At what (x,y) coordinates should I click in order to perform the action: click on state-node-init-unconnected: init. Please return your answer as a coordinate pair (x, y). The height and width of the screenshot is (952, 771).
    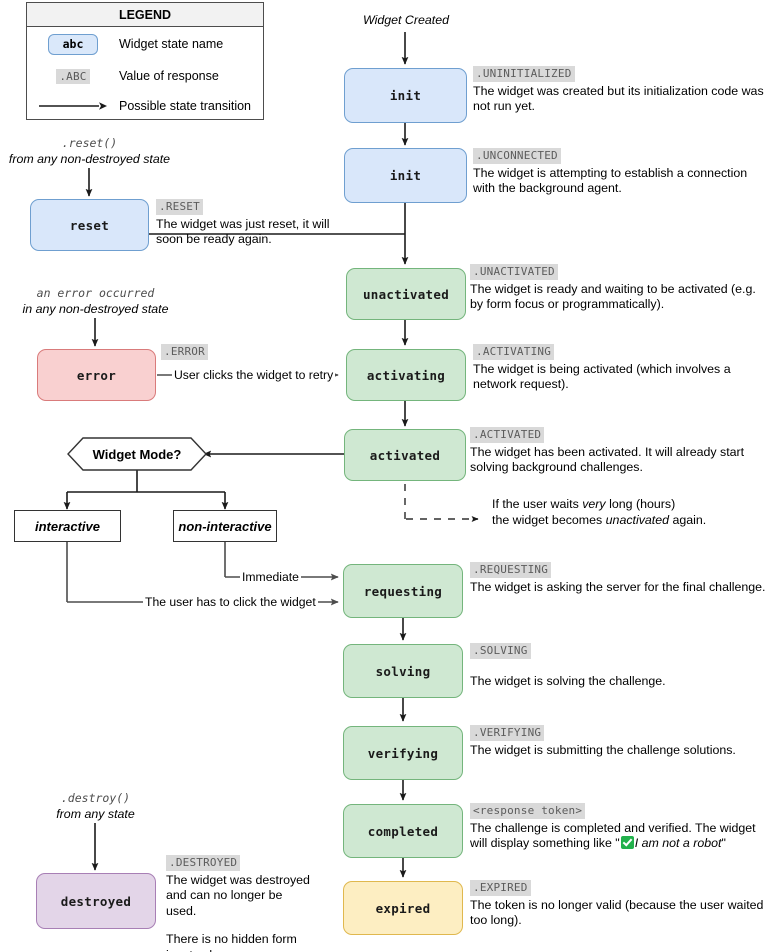
    Looking at the image, I should click on (405, 175).